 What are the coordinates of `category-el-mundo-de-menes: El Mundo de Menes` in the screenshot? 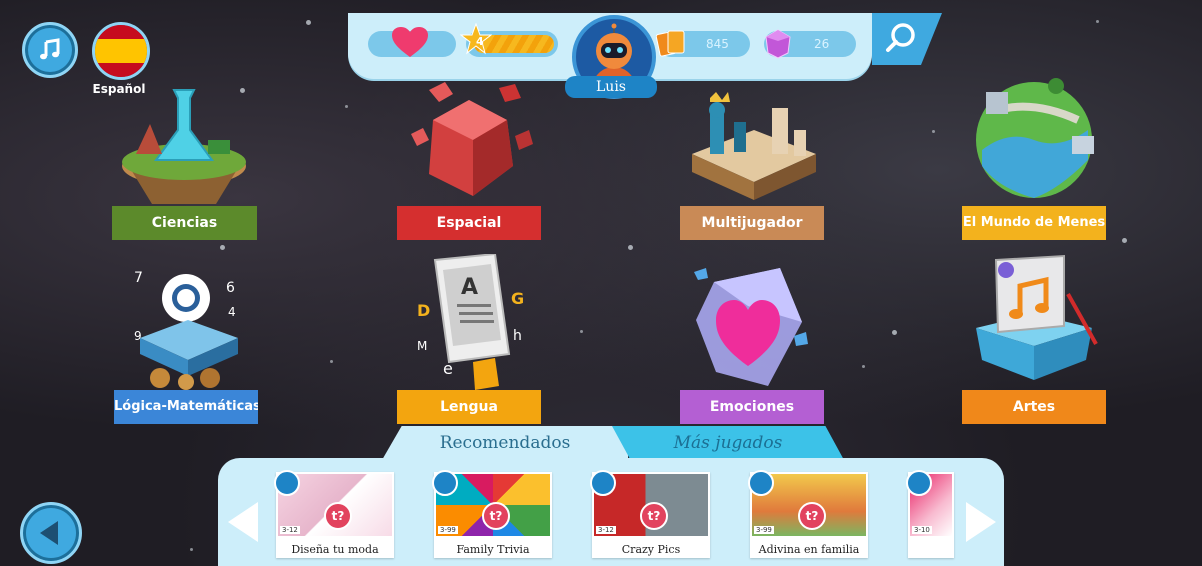 It's located at (1034, 155).